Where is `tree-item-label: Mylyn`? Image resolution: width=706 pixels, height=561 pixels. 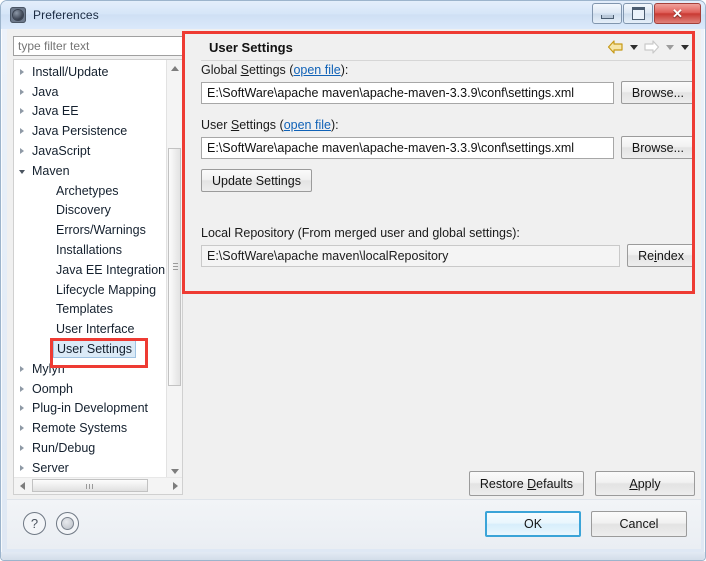
tree-item-label: Mylyn is located at coordinates (48, 368).